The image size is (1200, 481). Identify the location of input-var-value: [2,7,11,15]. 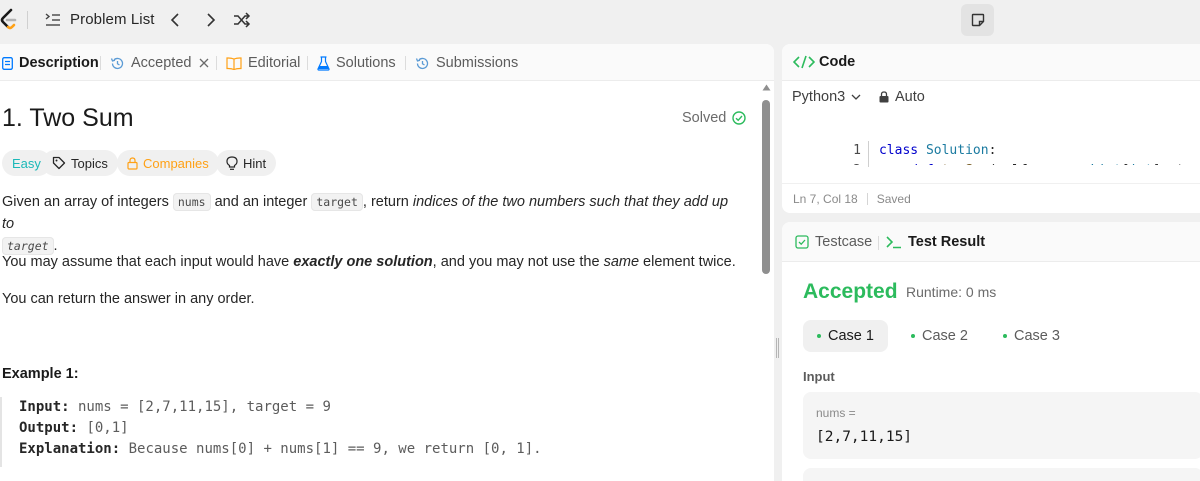
(864, 437).